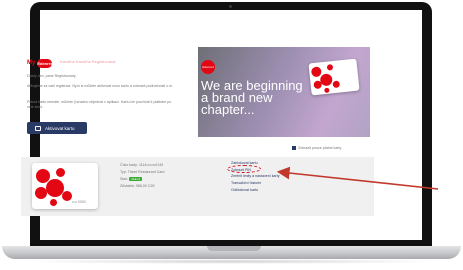  What do you see at coordinates (231, 252) in the screenshot?
I see `laptop-base` at bounding box center [231, 252].